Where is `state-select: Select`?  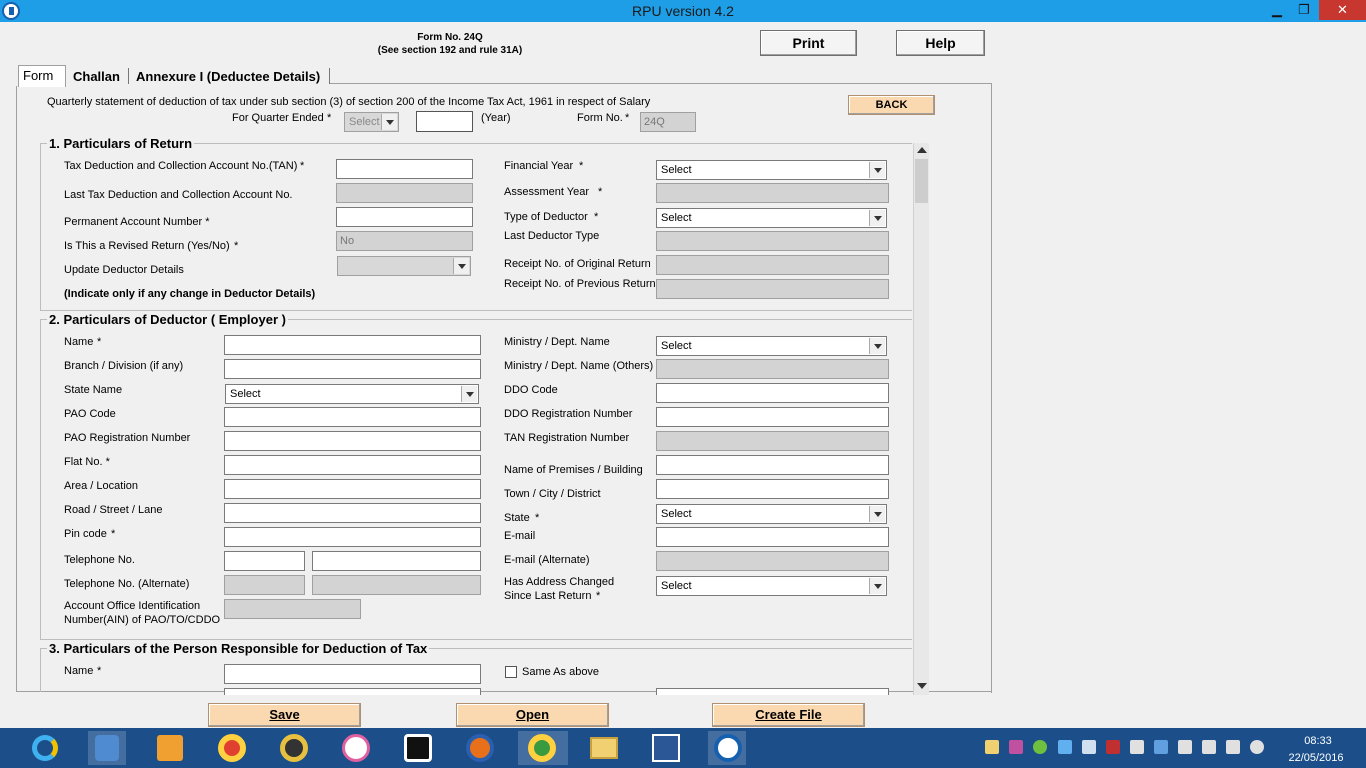
state-select: Select is located at coordinates (771, 514).